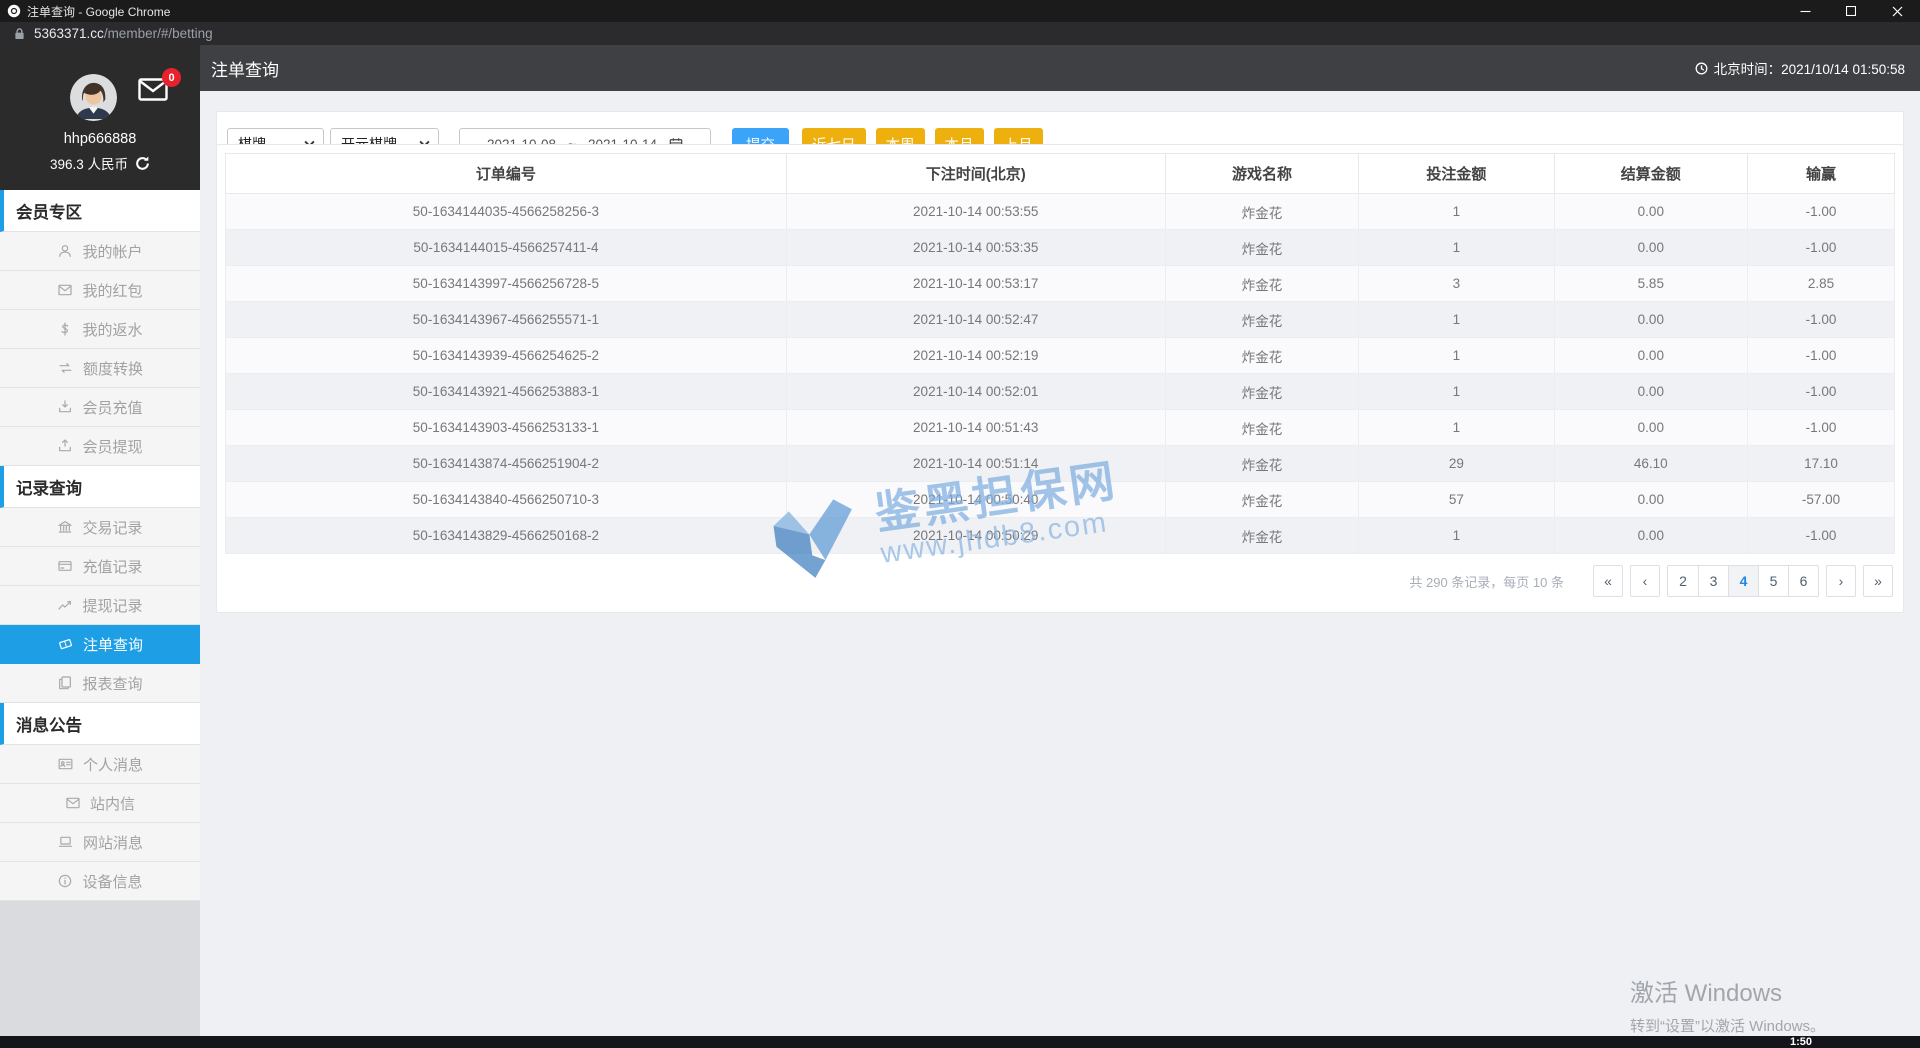 The height and width of the screenshot is (1048, 1920). What do you see at coordinates (112, 765) in the screenshot?
I see `sidebar-item-label: 个人消息` at bounding box center [112, 765].